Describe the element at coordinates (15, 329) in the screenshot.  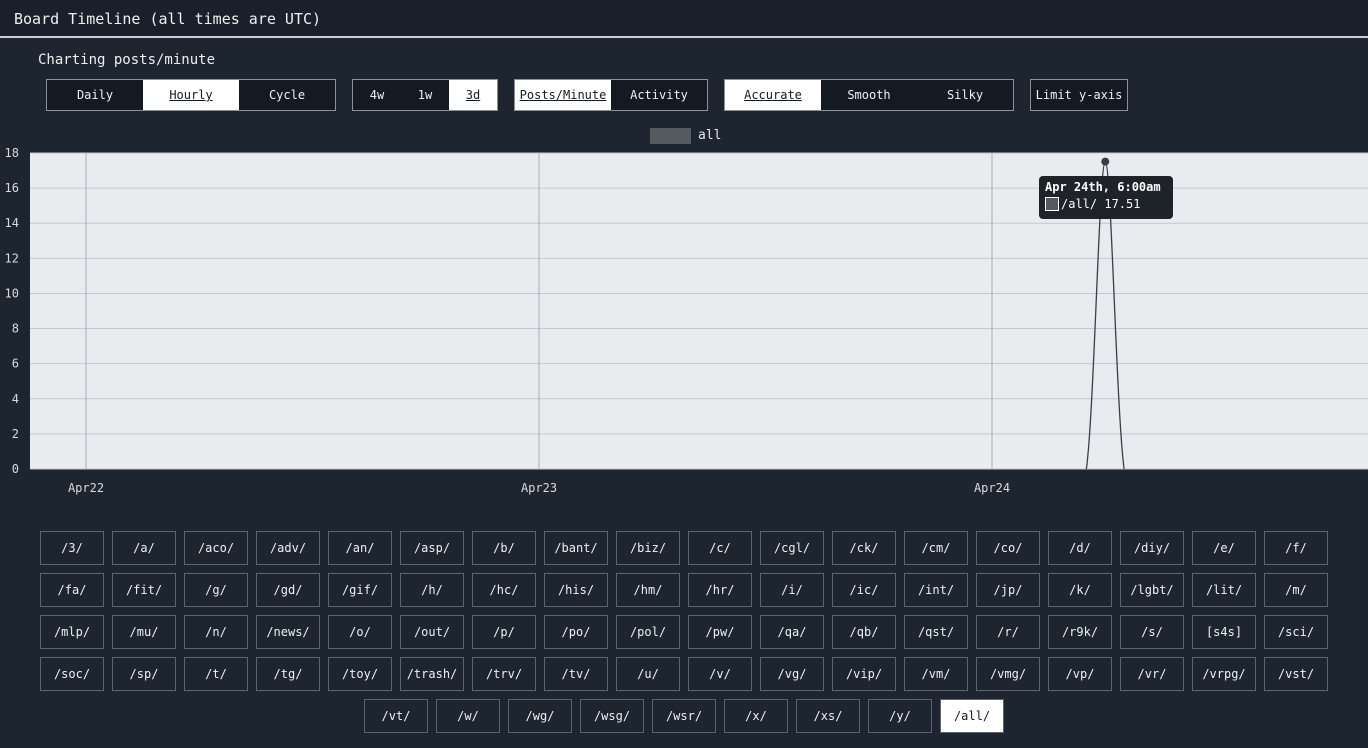
I see `y-tick-label: 8` at that location.